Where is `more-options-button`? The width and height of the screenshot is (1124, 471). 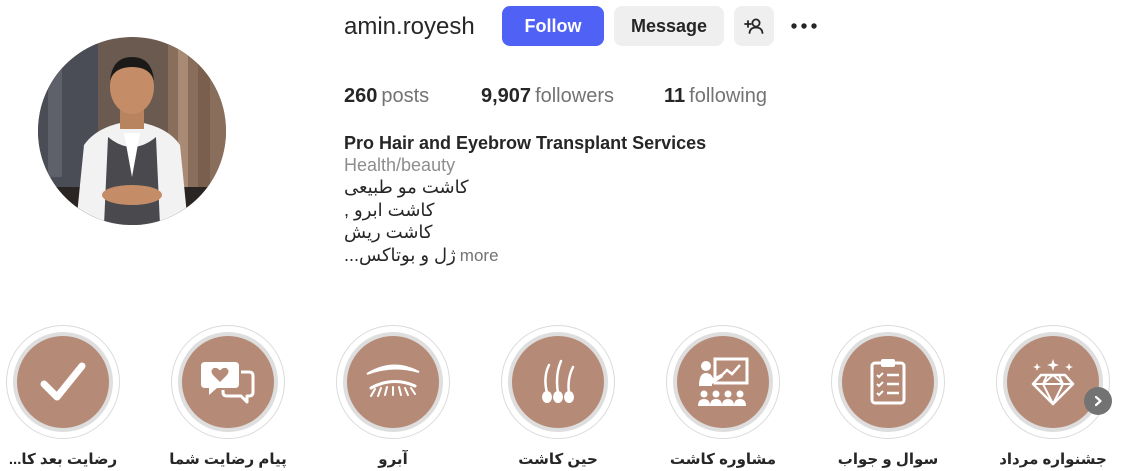 more-options-button is located at coordinates (804, 26).